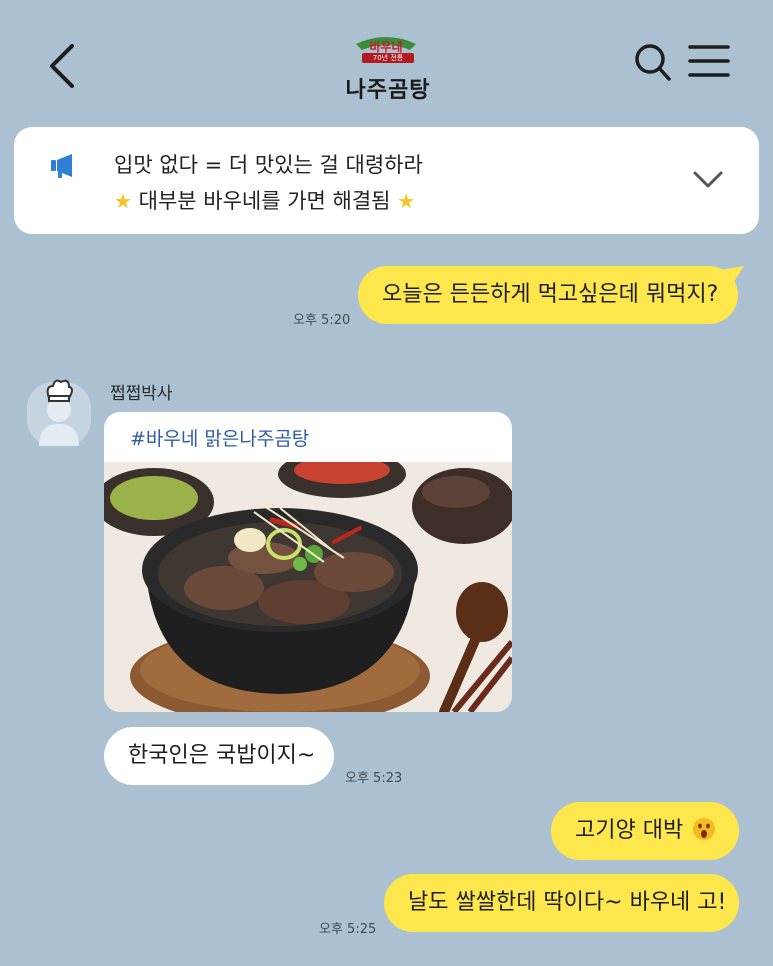 This screenshot has height=966, width=773. What do you see at coordinates (141, 394) in the screenshot?
I see `sender-name: 쩝쩝박사` at bounding box center [141, 394].